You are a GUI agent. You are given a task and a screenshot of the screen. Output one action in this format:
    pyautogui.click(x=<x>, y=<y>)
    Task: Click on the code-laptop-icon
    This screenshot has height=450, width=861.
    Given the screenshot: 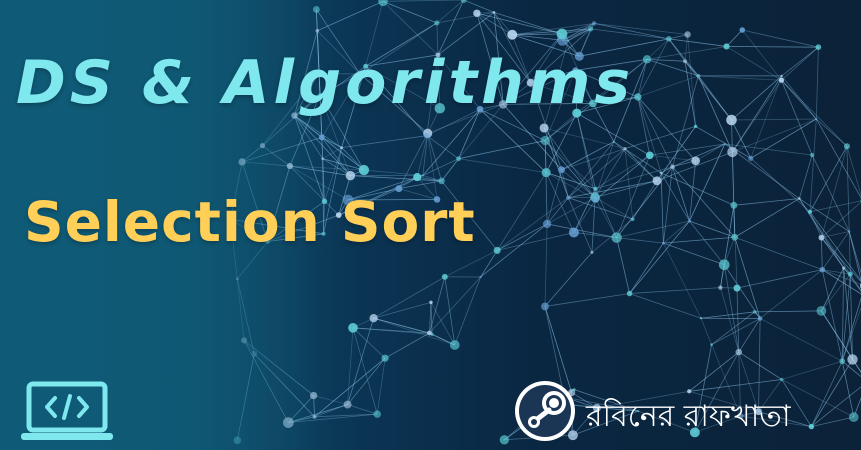 What is the action you would take?
    pyautogui.click(x=67, y=410)
    